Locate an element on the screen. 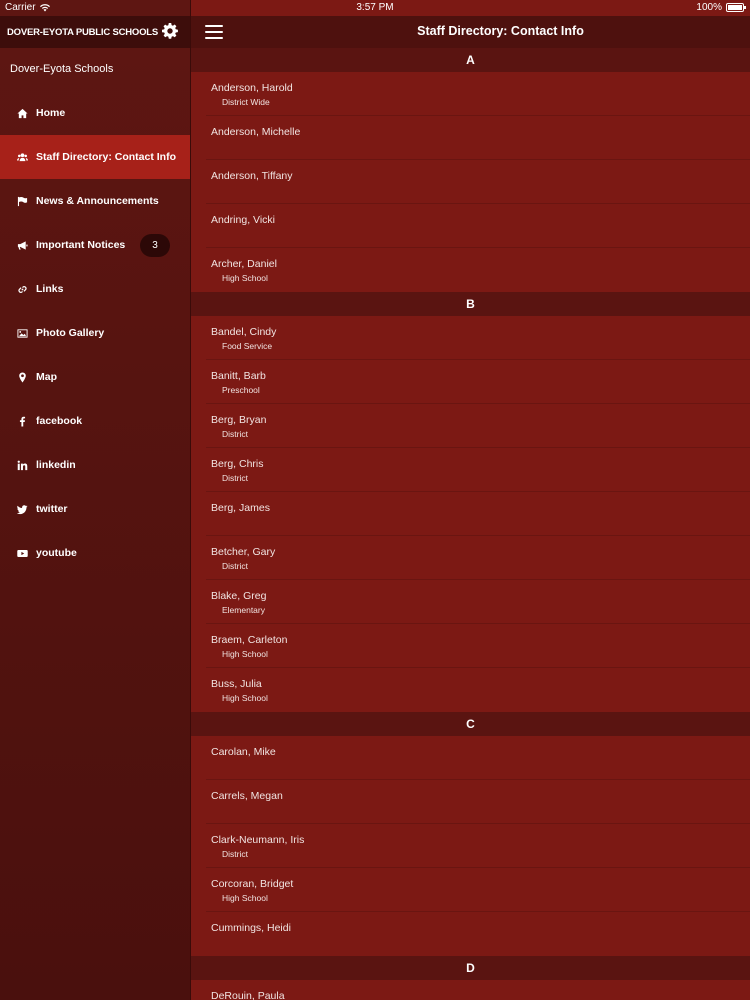 Image resolution: width=750 pixels, height=1000 pixels. staff-name: Carolan, Mike is located at coordinates (243, 752).